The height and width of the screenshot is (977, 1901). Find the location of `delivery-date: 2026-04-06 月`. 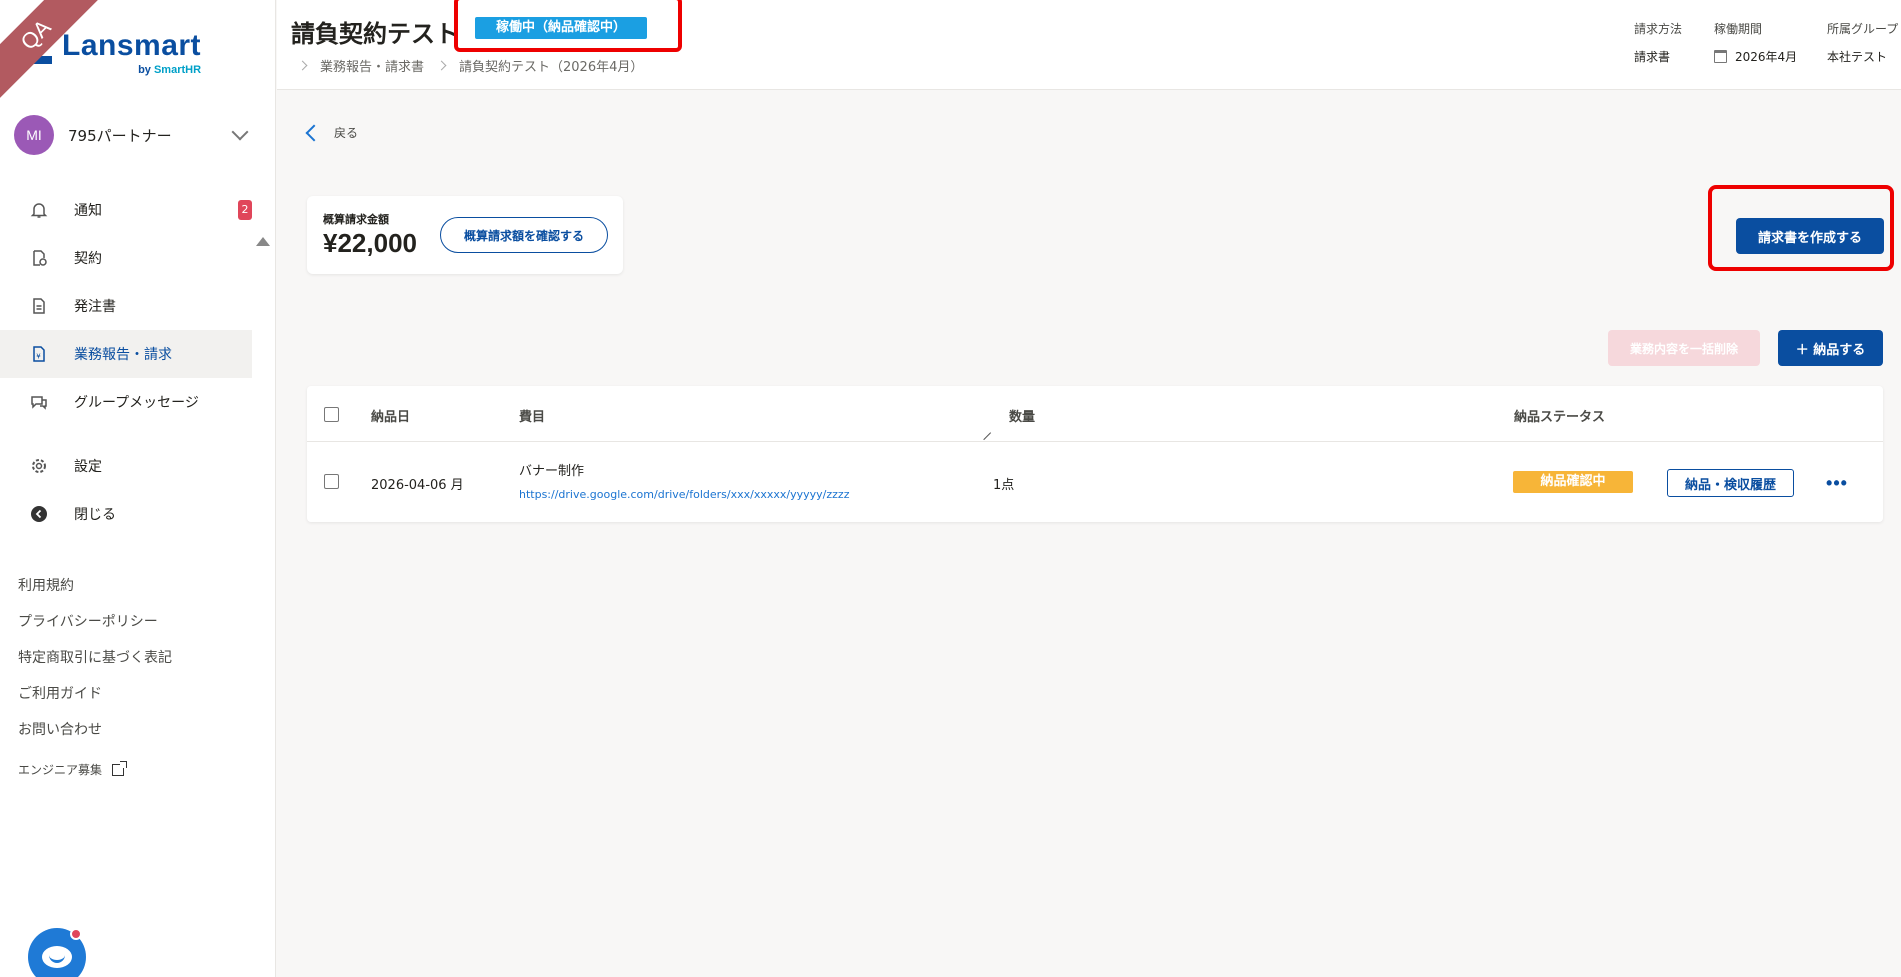

delivery-date: 2026-04-06 月 is located at coordinates (417, 485).